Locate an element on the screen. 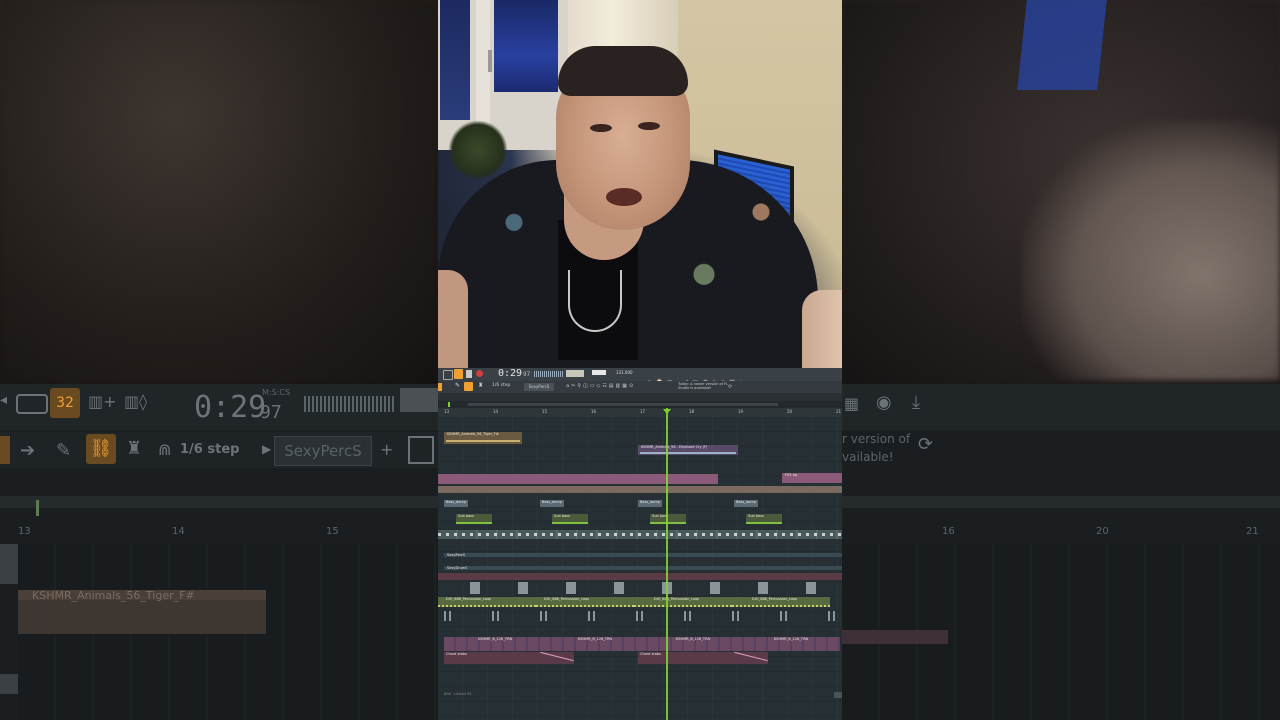 This screenshot has height=720, width=1280. ruler-bar-label: 20 is located at coordinates (790, 411).